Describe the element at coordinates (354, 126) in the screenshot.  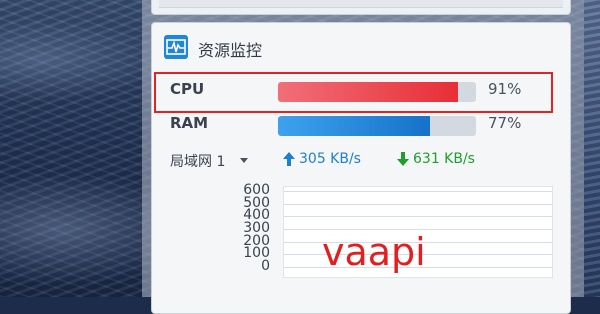
I see `ram-usage-fill` at that location.